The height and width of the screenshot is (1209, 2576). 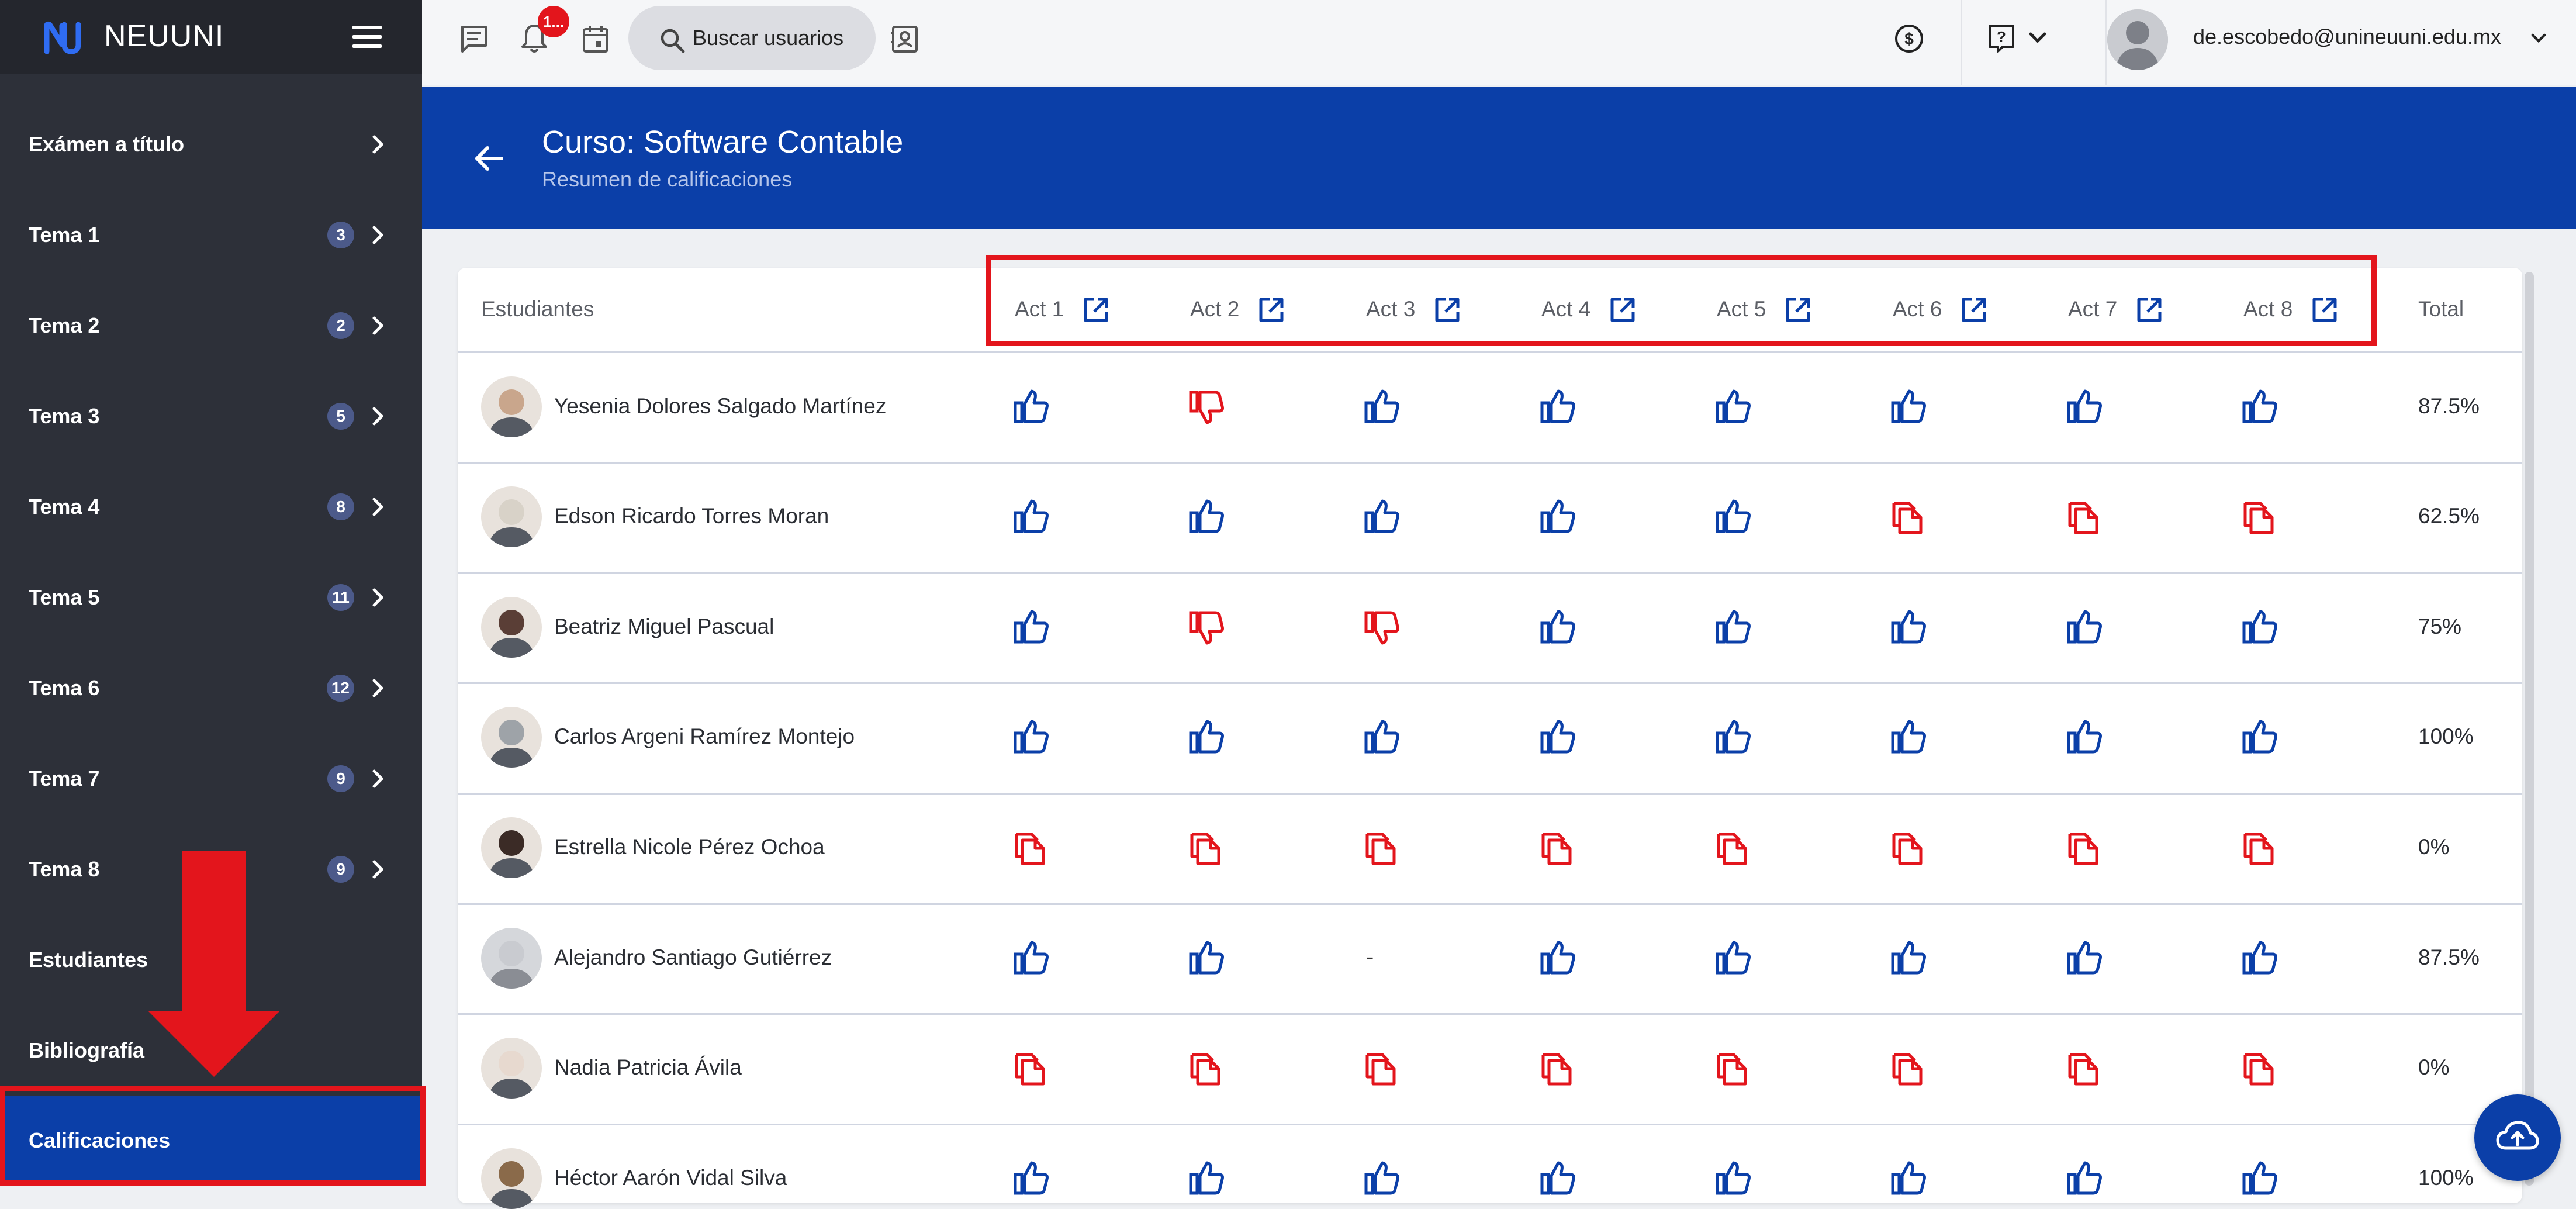 What do you see at coordinates (340, 416) in the screenshot?
I see `count-badge: 5` at bounding box center [340, 416].